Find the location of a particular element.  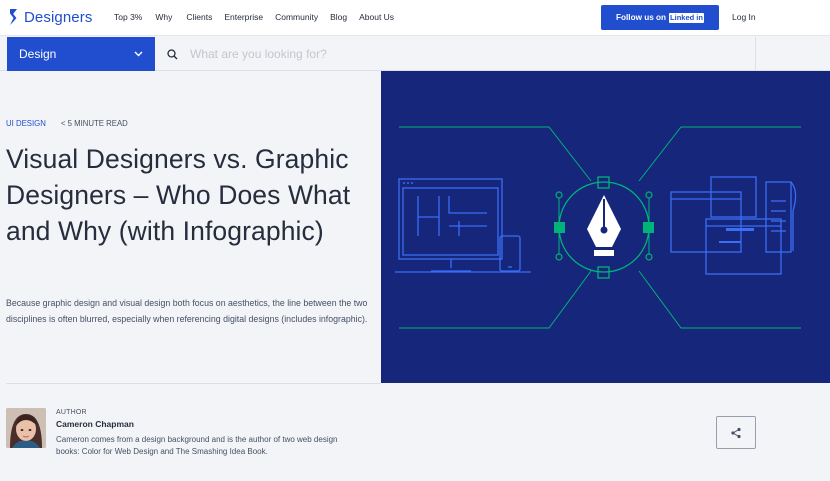

divider is located at coordinates (193, 383).